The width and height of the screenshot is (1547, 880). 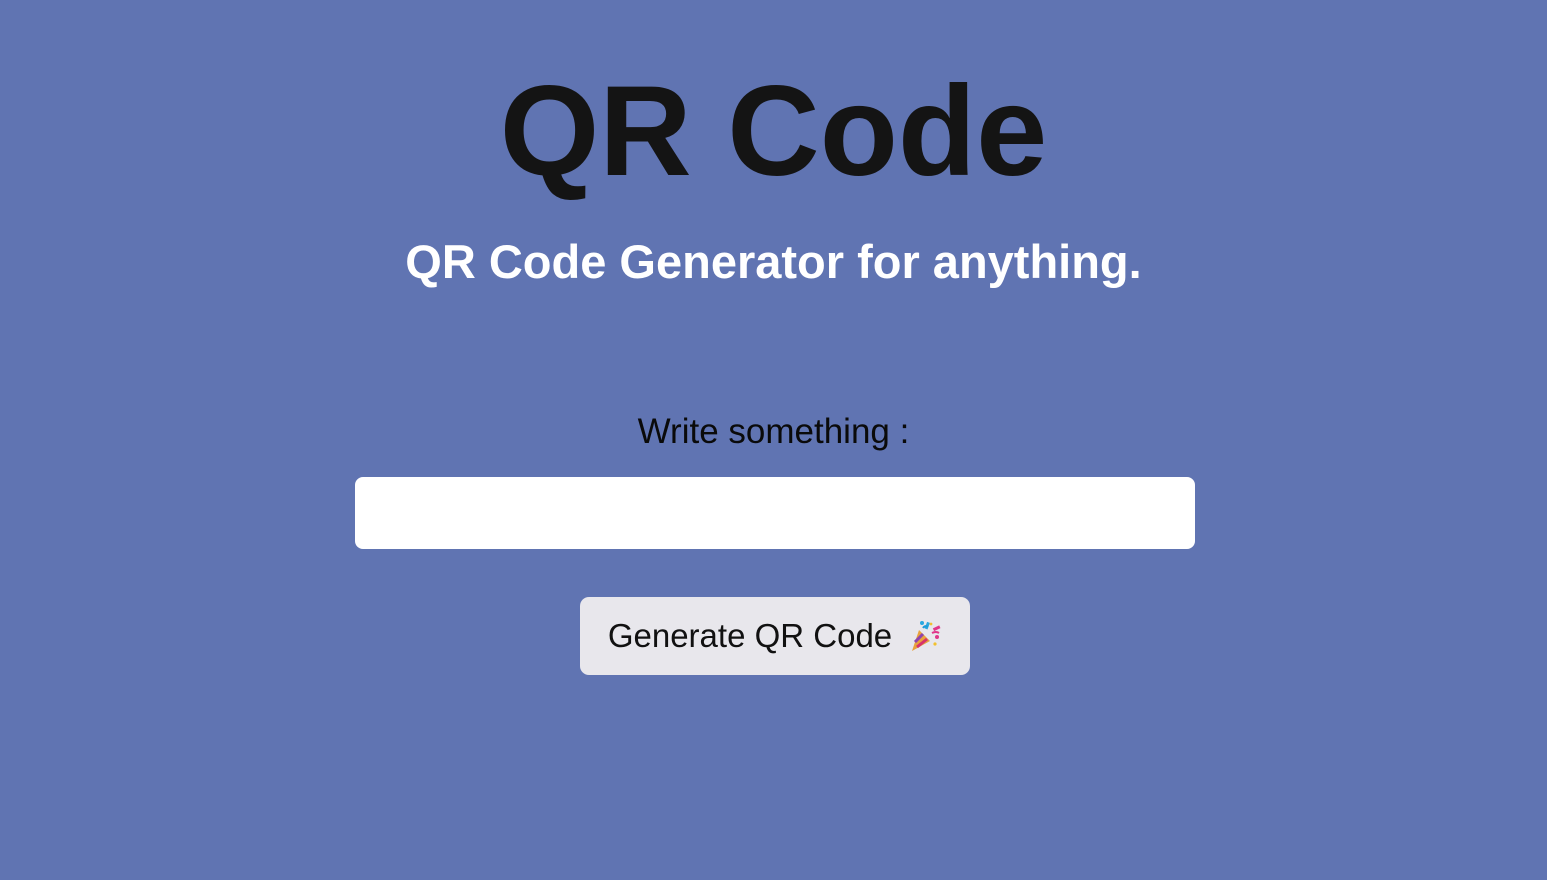 I want to click on party-popper-icon, so click(x=924, y=636).